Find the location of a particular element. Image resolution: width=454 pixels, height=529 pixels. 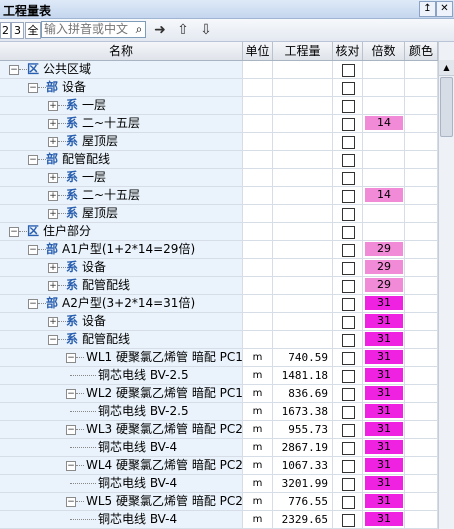

search-input is located at coordinates (93, 29).